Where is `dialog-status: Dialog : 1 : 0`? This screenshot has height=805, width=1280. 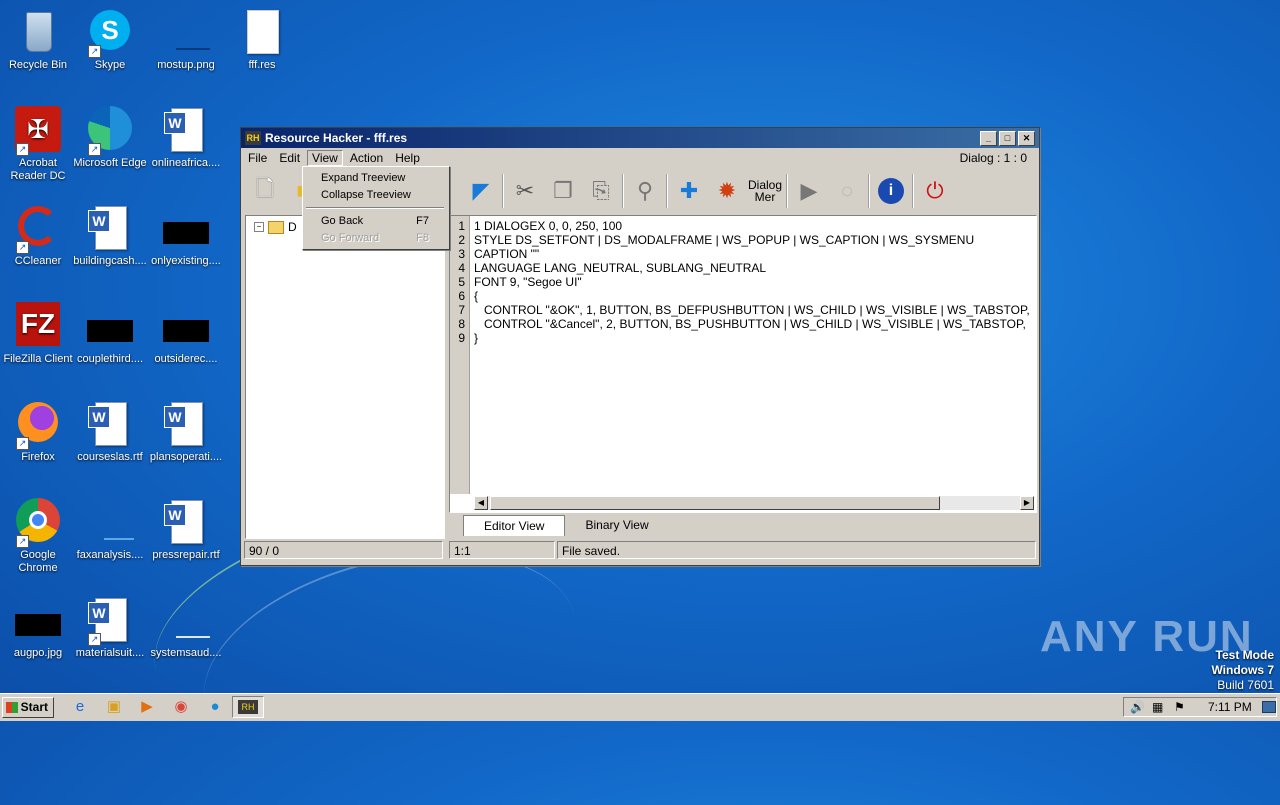
dialog-status: Dialog : 1 : 0 is located at coordinates (993, 158).